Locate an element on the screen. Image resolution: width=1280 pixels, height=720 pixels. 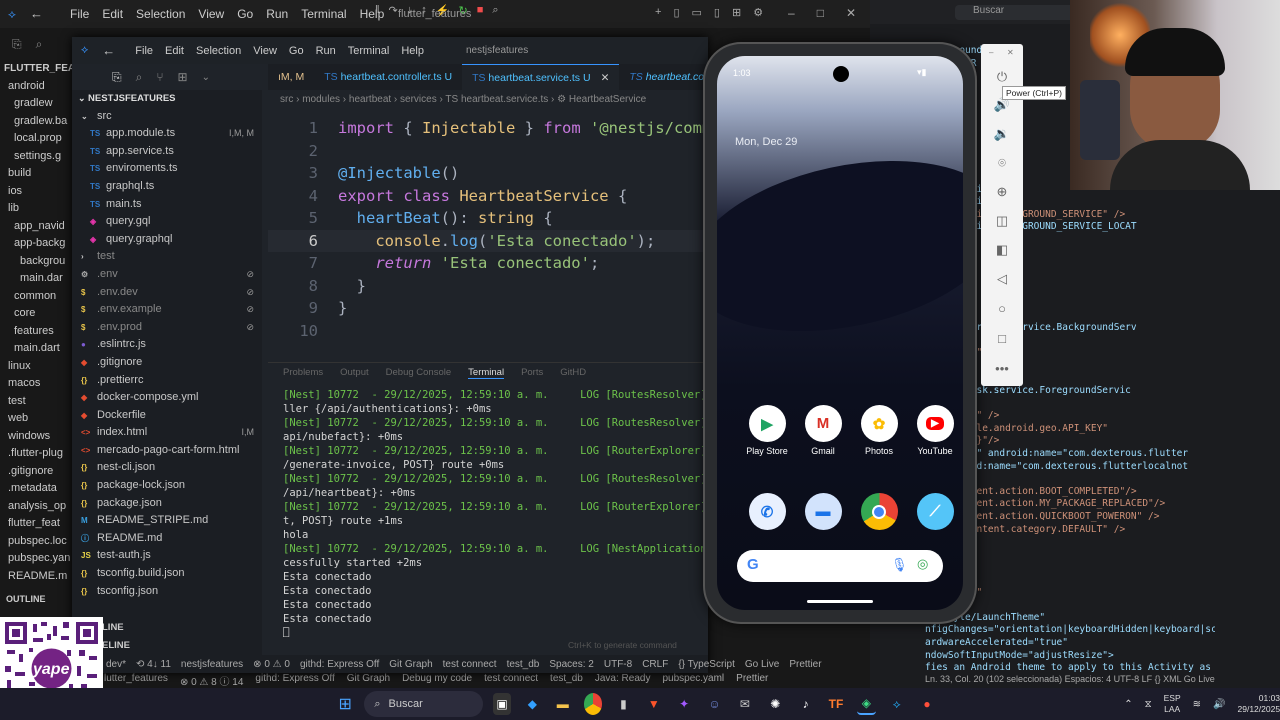
explorer-file-item: {} package.json is located at coordinates (167, 504).